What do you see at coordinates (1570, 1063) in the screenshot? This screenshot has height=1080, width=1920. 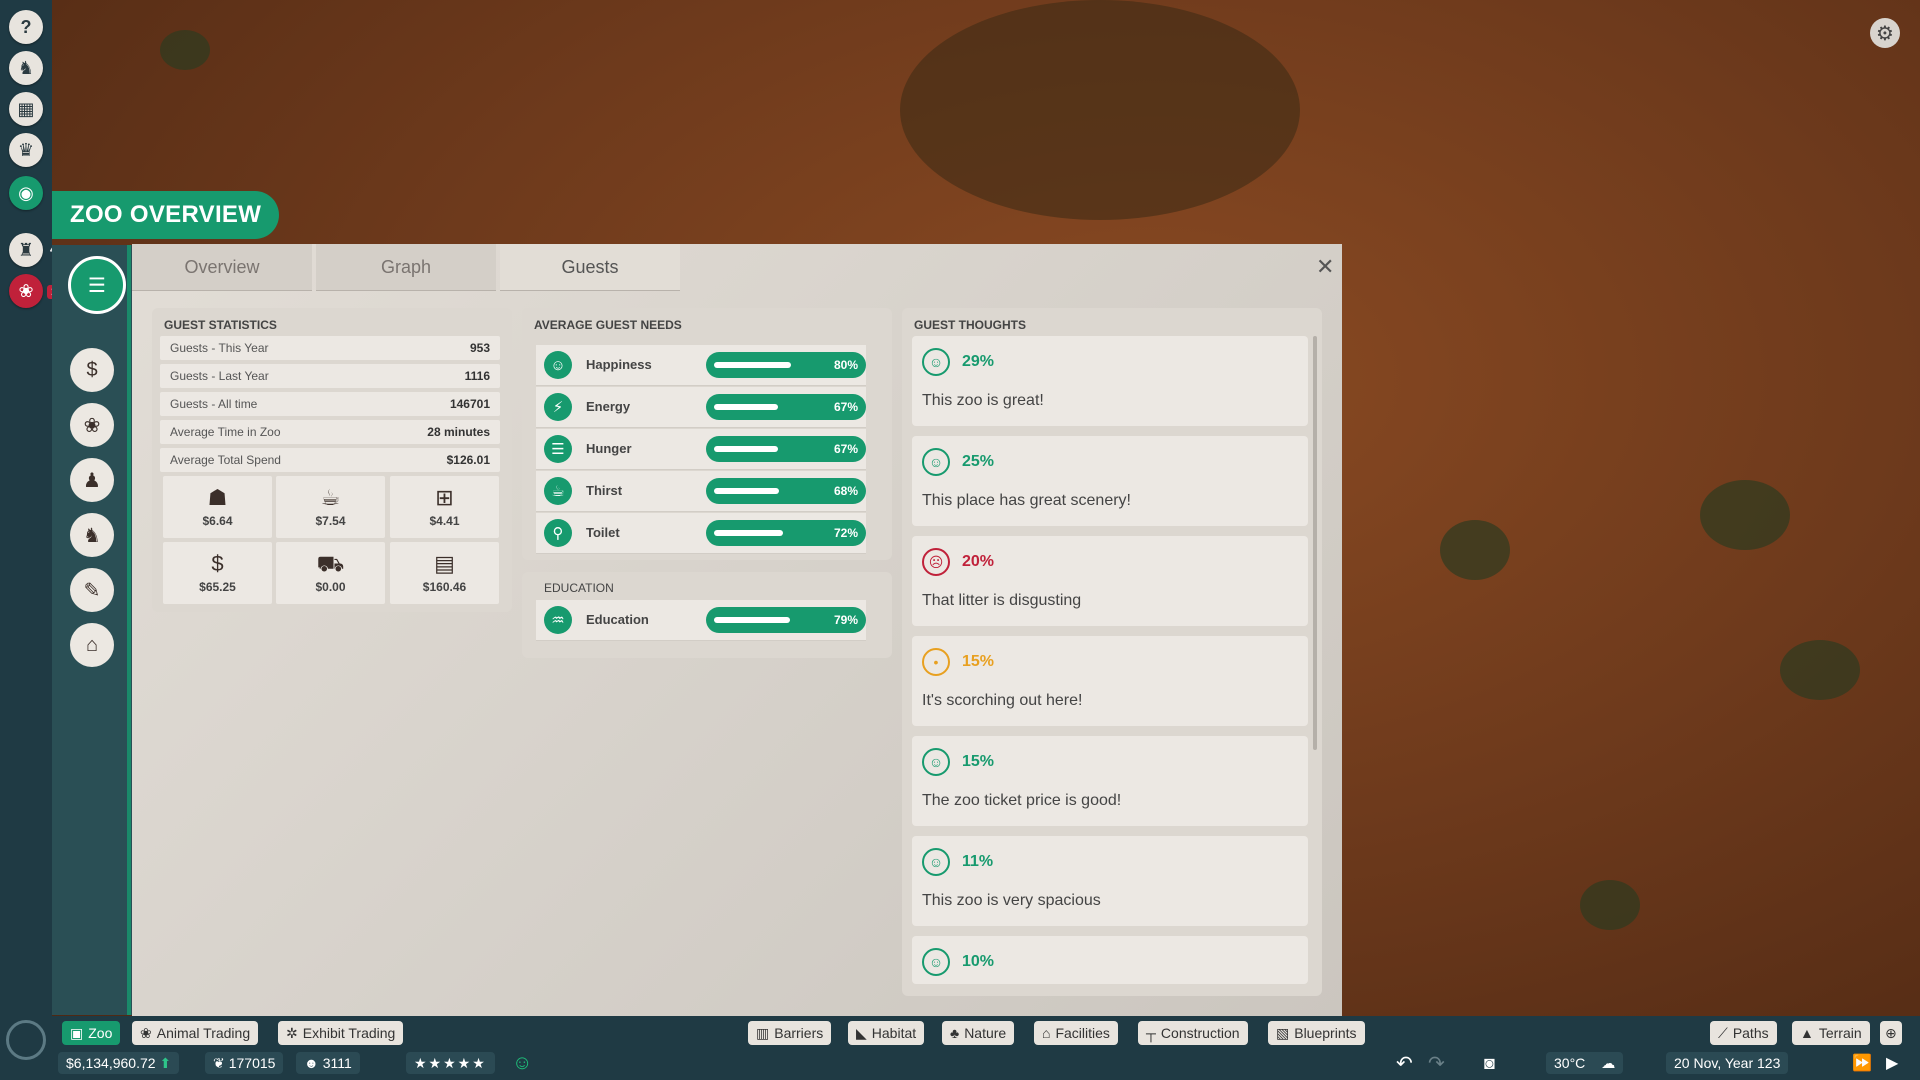 I see `temperature-value: 30°C` at bounding box center [1570, 1063].